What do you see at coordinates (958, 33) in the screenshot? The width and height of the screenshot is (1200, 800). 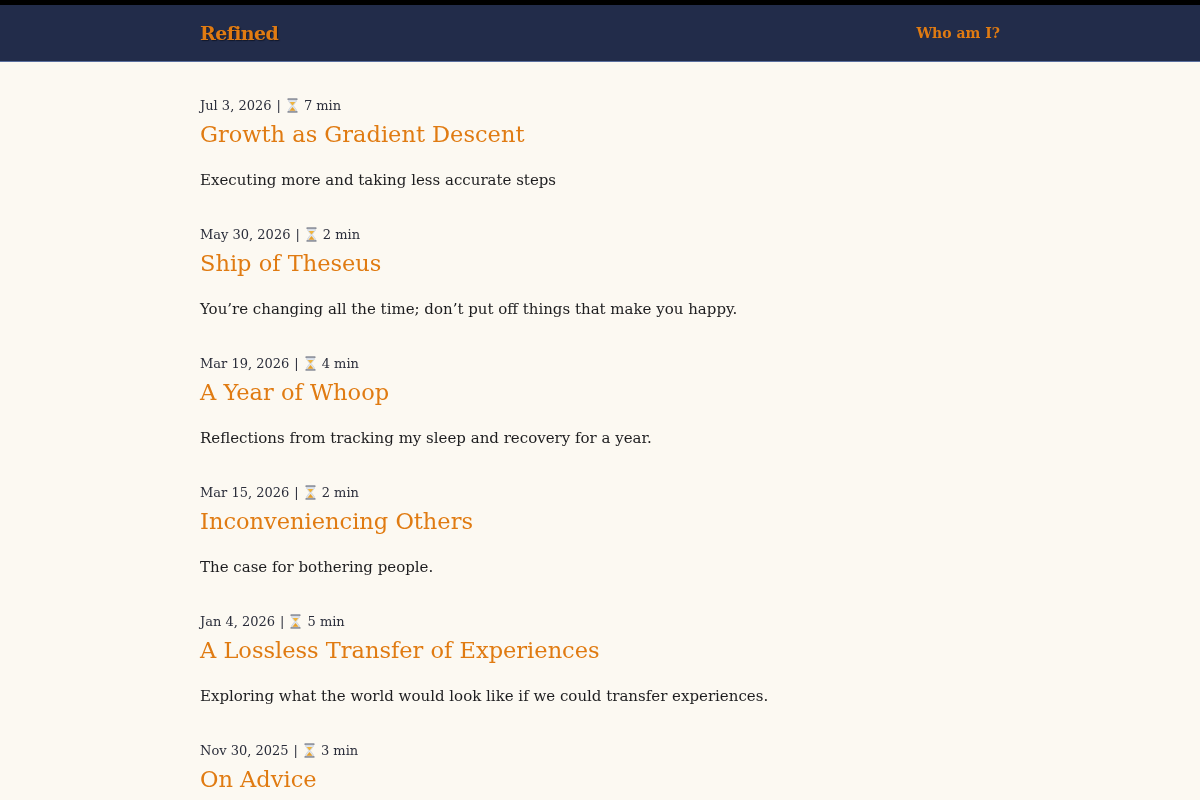 I see `nav-link: Who am I?` at bounding box center [958, 33].